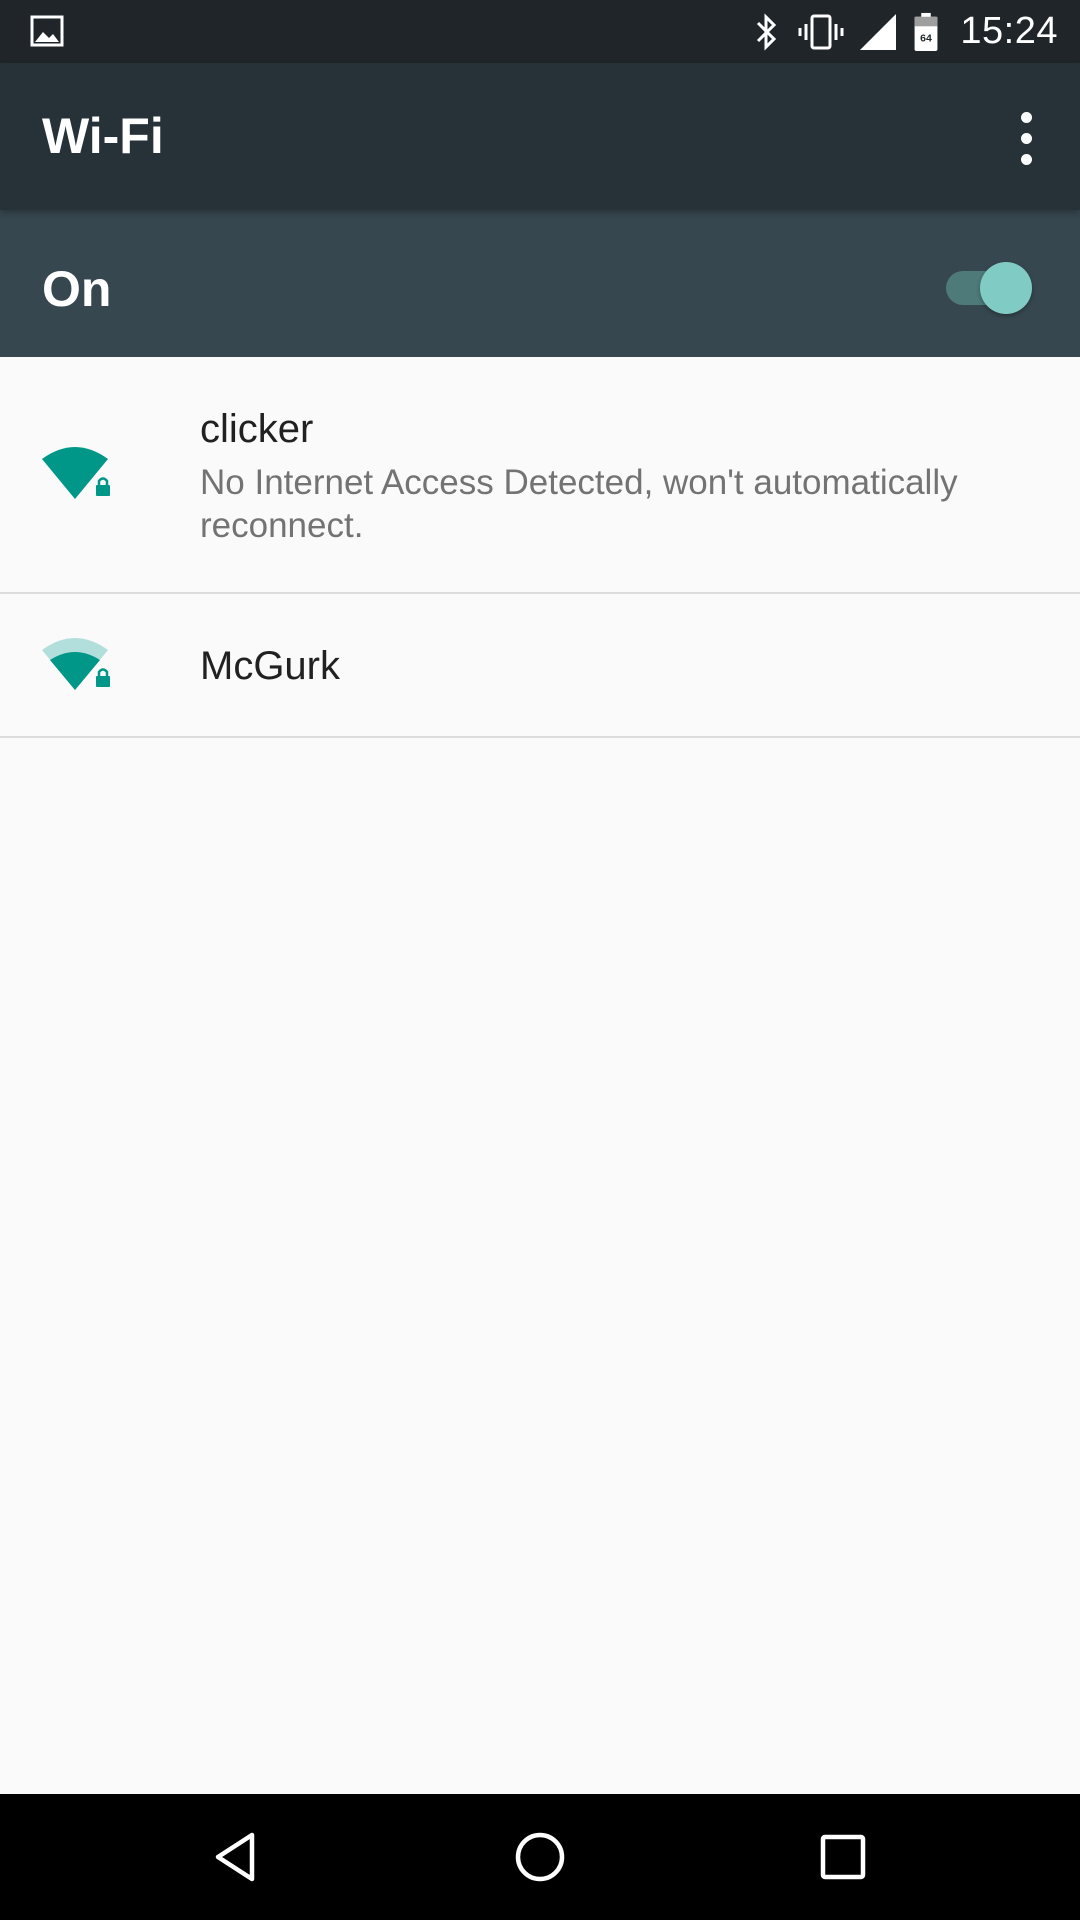  Describe the element at coordinates (257, 429) in the screenshot. I see `network-ssid: clicker` at that location.